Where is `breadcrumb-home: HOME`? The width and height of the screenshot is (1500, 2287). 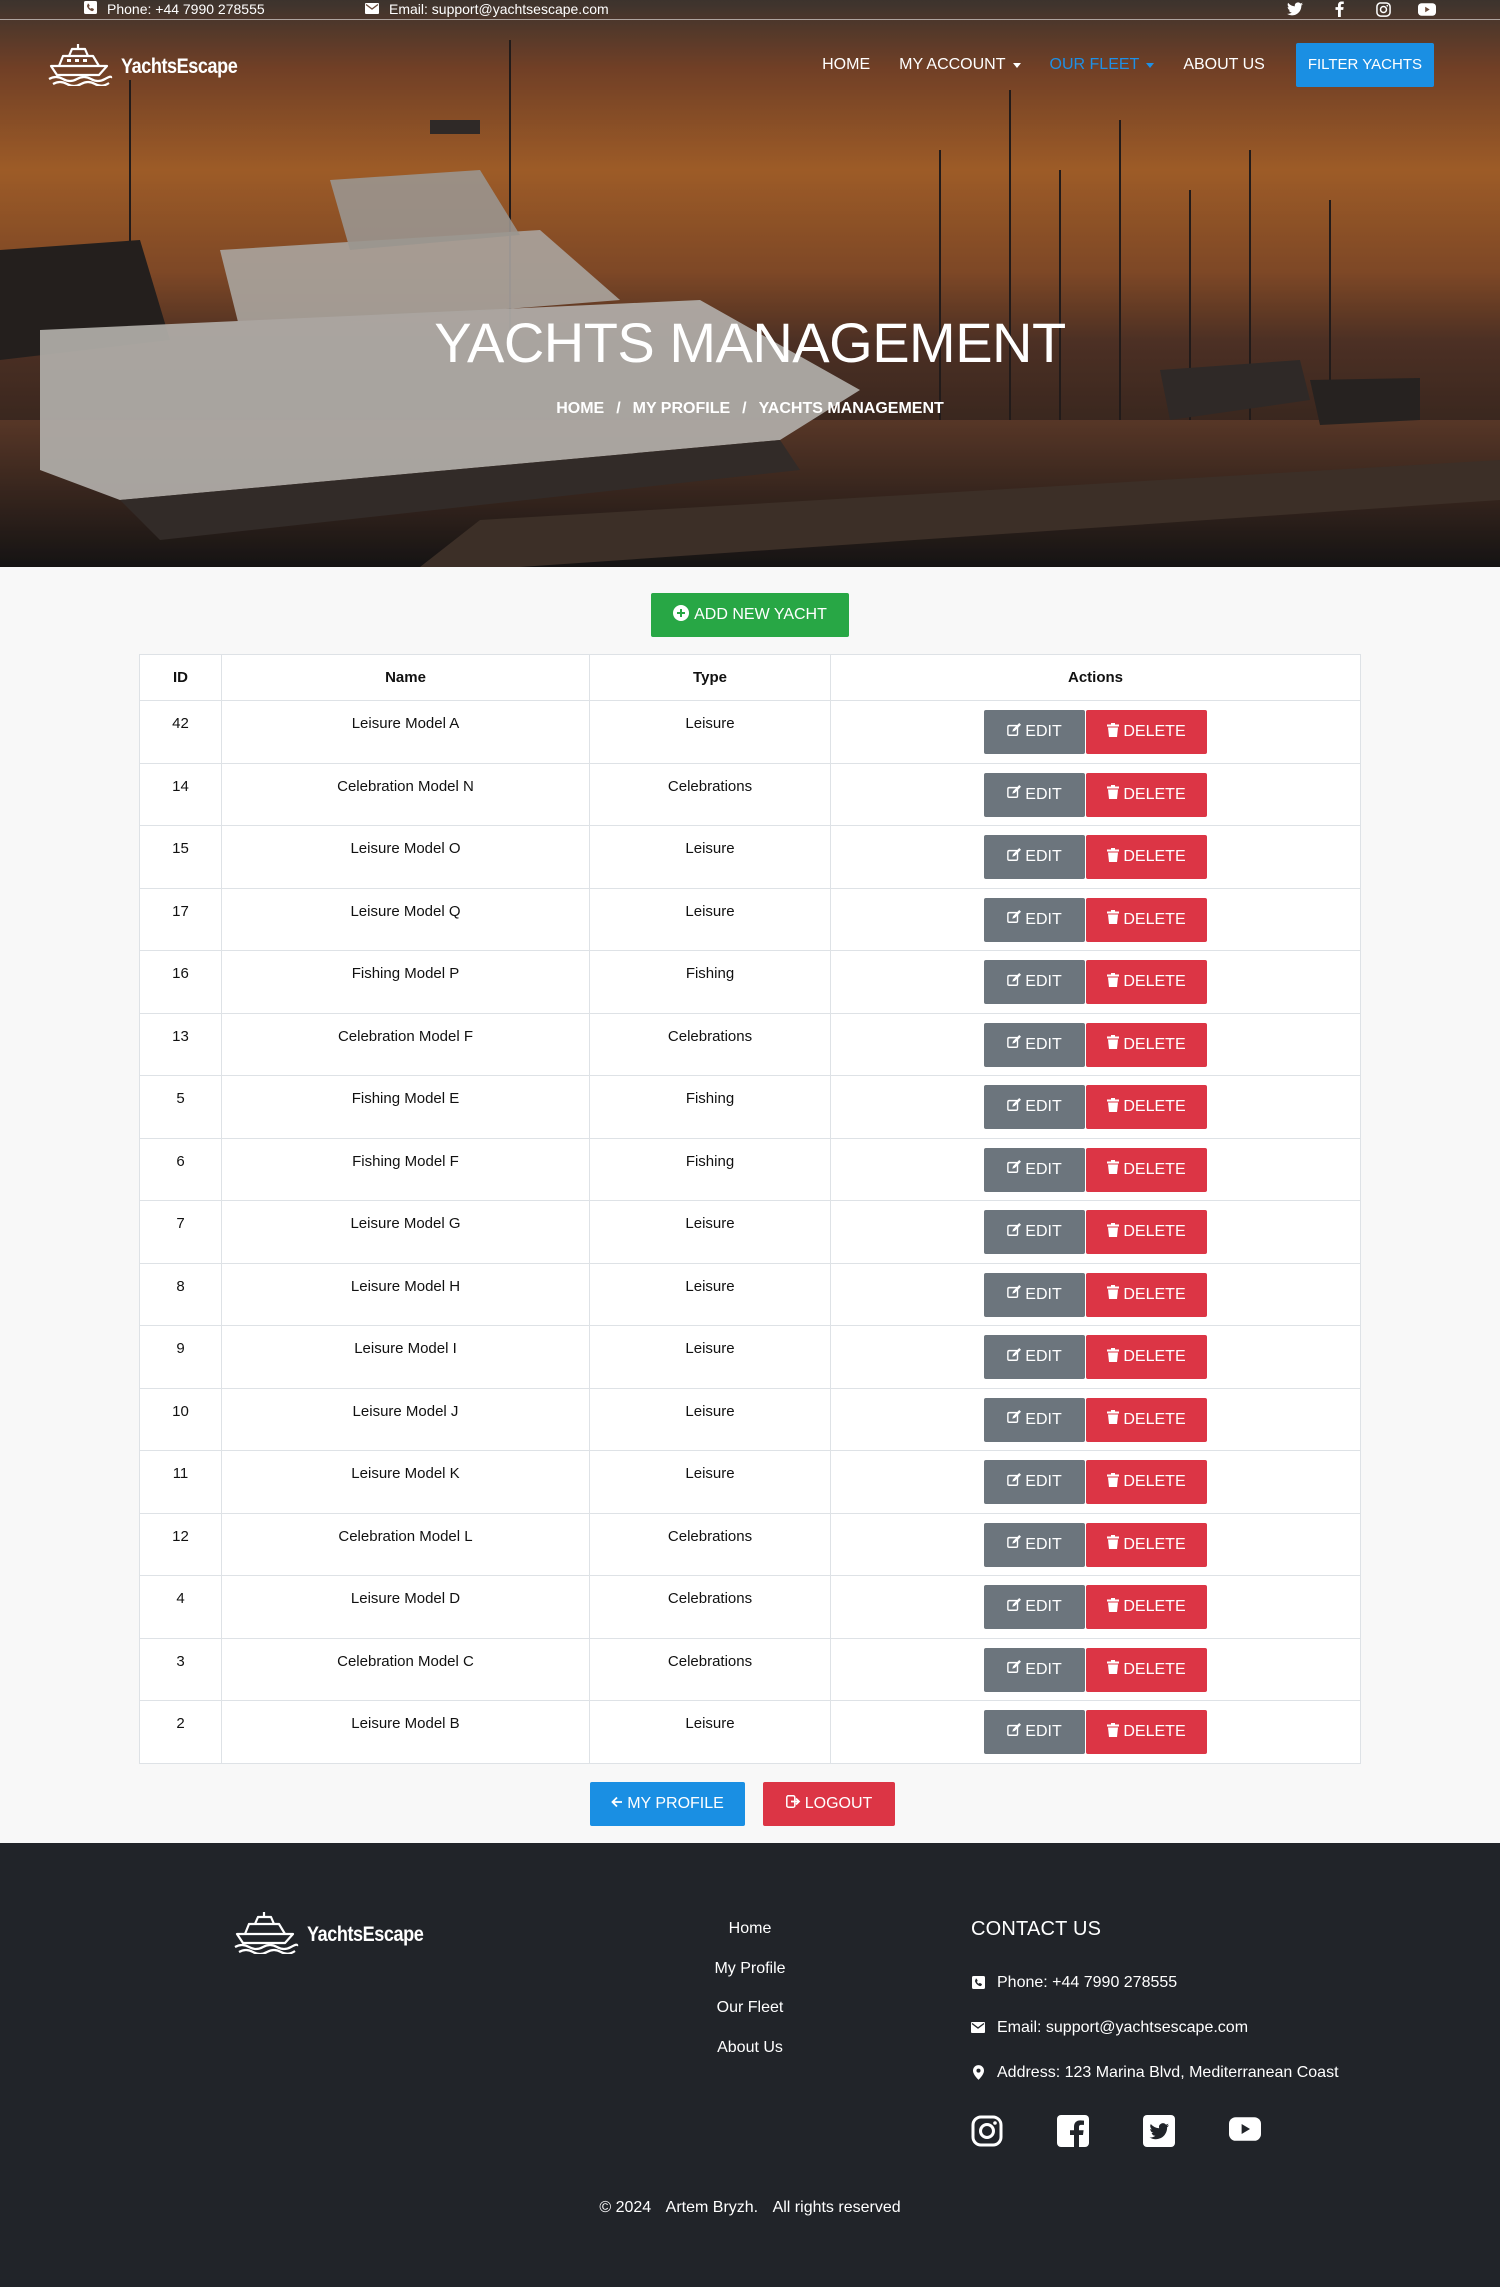 breadcrumb-home: HOME is located at coordinates (580, 409).